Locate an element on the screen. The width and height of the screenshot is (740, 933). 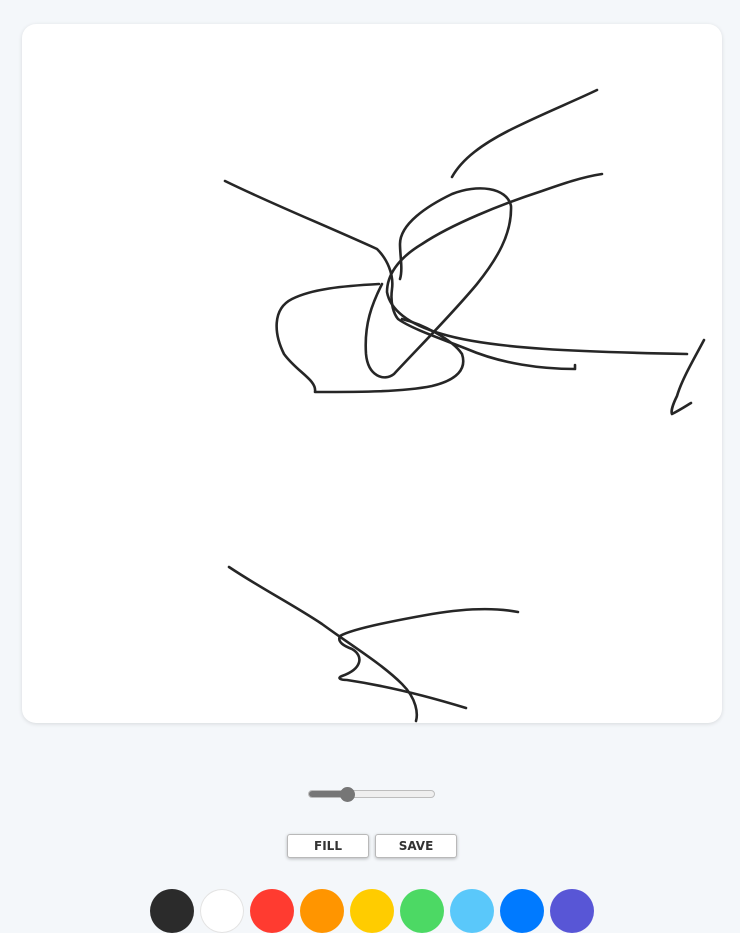
save-button-label: SAVE is located at coordinates (416, 846).